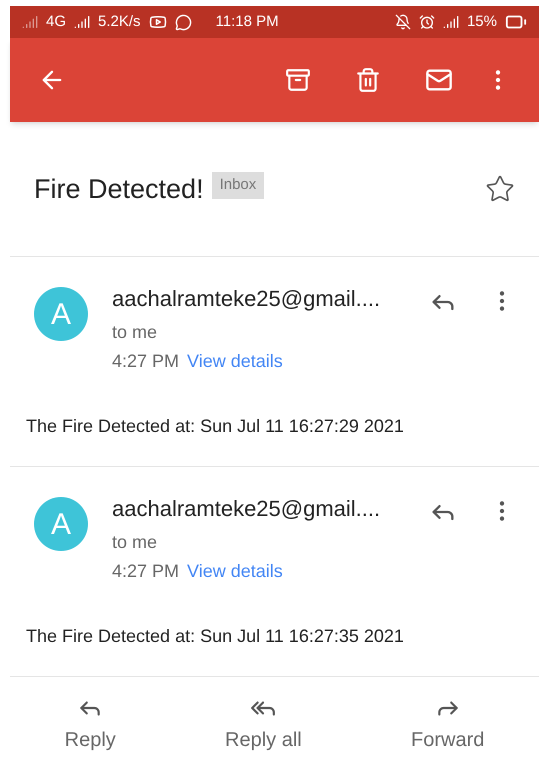 The image size is (539, 762). Describe the element at coordinates (298, 80) in the screenshot. I see `archive-icon` at that location.